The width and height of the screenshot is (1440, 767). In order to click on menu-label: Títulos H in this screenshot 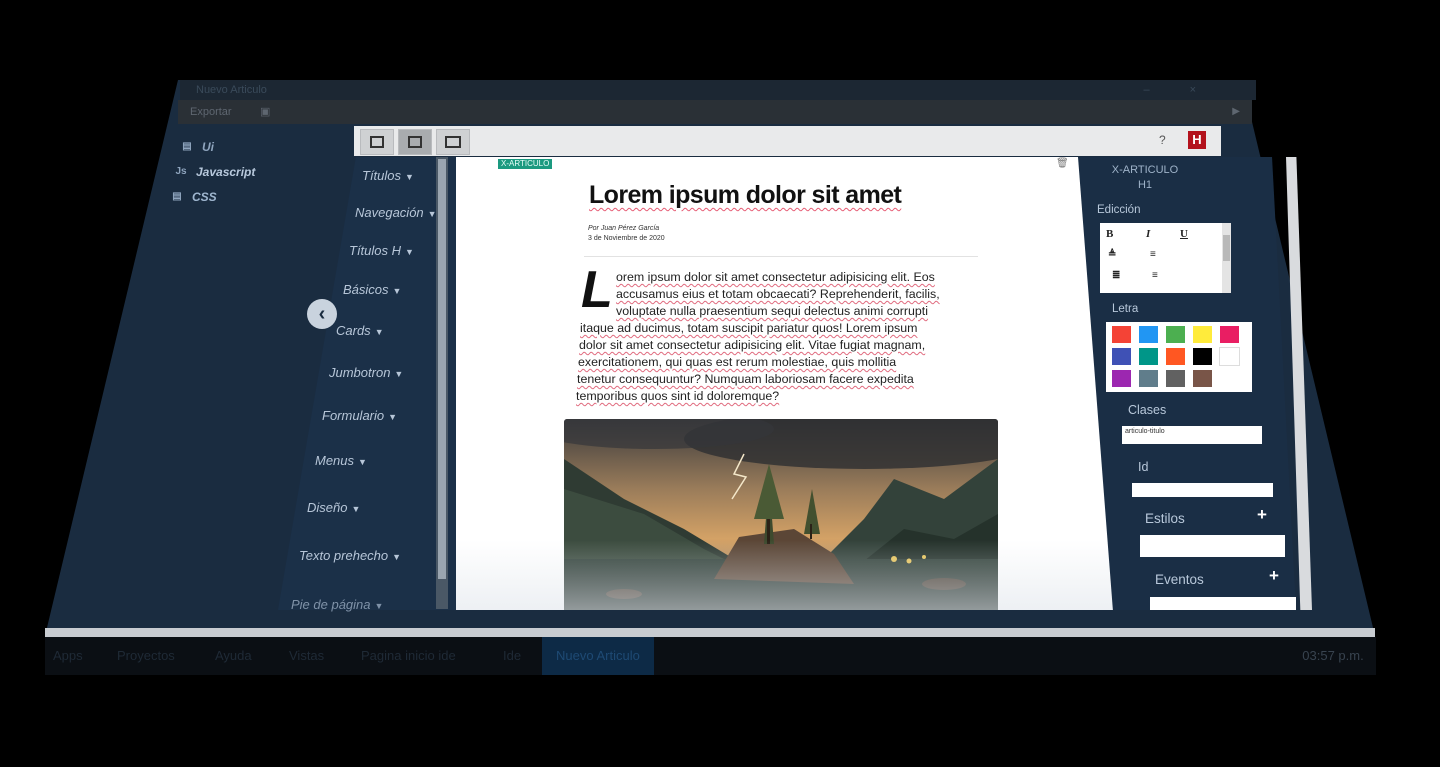, I will do `click(375, 250)`.